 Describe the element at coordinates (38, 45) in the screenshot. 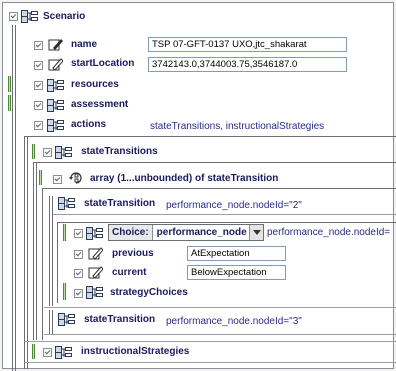

I see `name-checkbox` at that location.